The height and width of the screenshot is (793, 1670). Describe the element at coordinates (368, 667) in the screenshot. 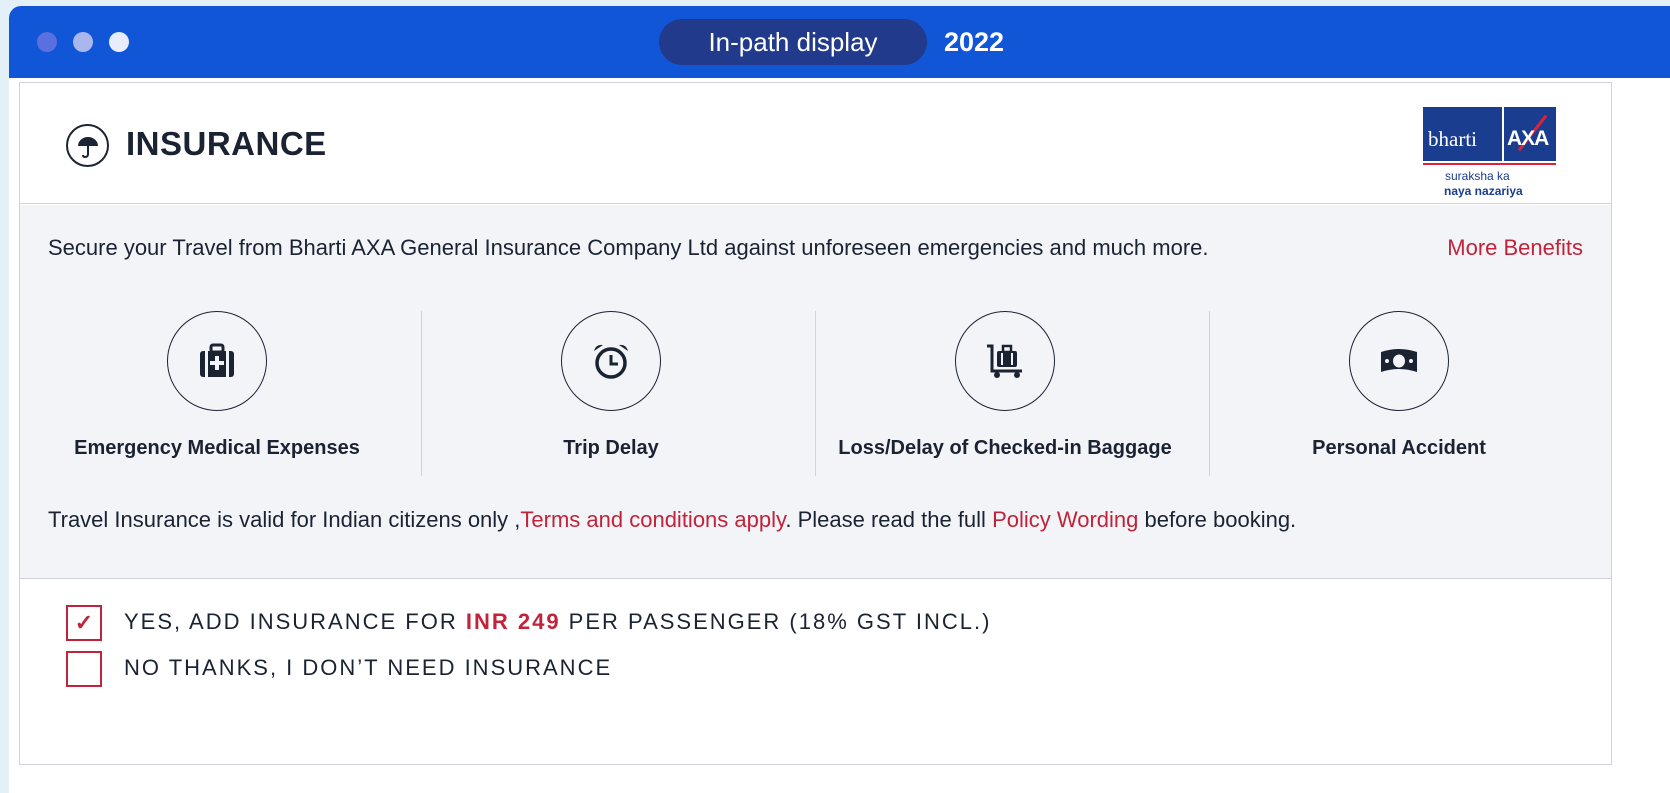

I see `decline-insurance-label: NO THANKS, I DON’T NEED INSURANCE` at that location.